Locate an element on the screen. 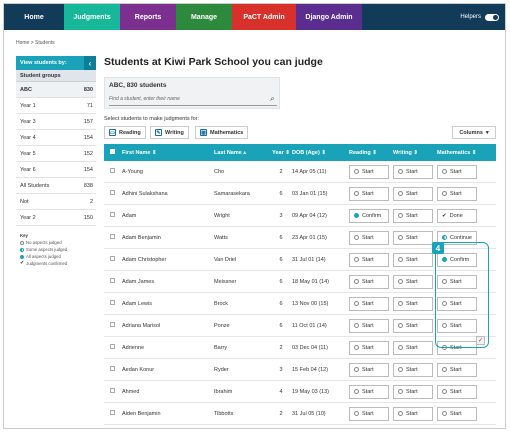 This screenshot has width=510, height=433. dob: 18 May 01 (14) is located at coordinates (310, 281).